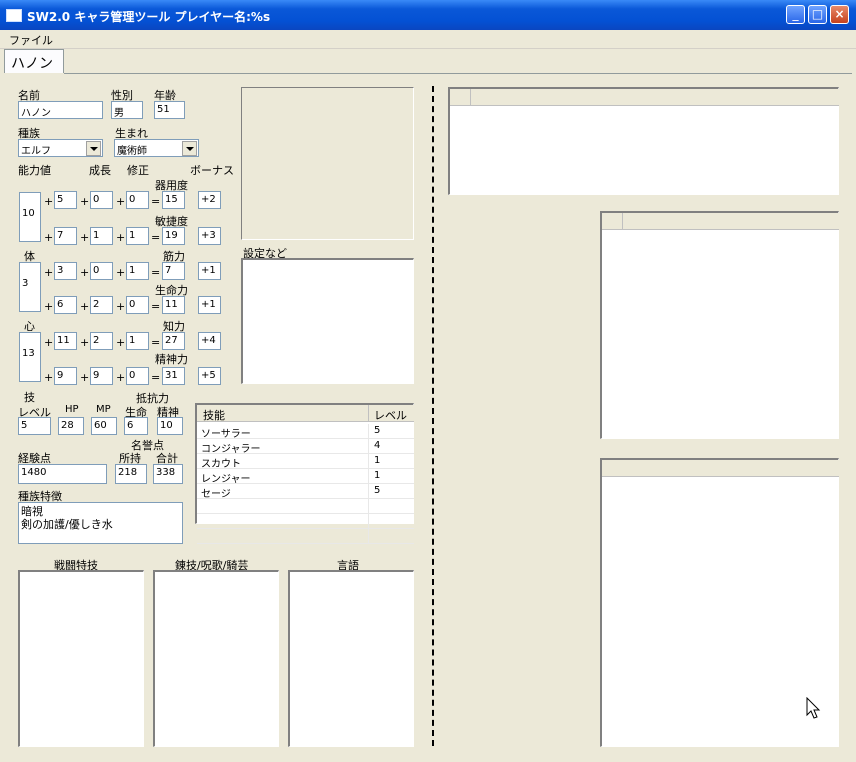  What do you see at coordinates (137, 341) in the screenshot?
I see `int-mod-input: 1` at bounding box center [137, 341].